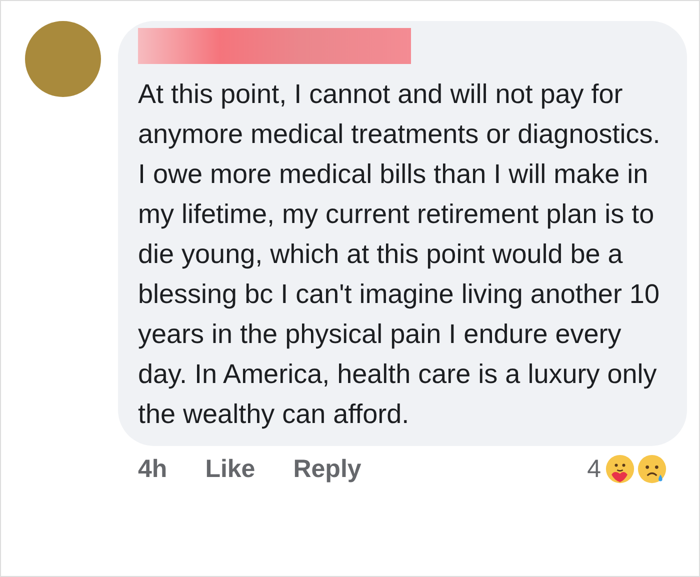 Image resolution: width=700 pixels, height=577 pixels. What do you see at coordinates (620, 469) in the screenshot?
I see `hugging-emoji-icon` at bounding box center [620, 469].